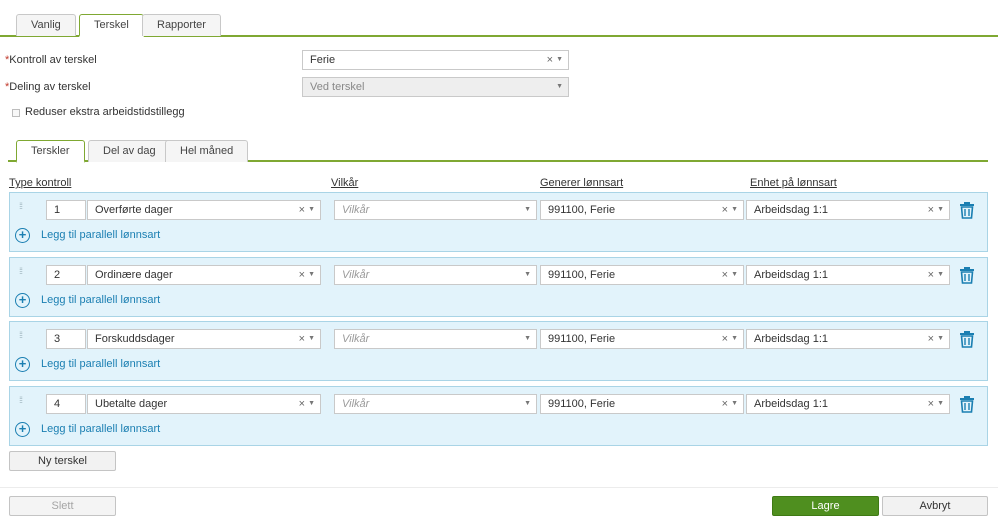  Describe the element at coordinates (204, 275) in the screenshot. I see `type-select: Ordinære dager × ▼` at that location.